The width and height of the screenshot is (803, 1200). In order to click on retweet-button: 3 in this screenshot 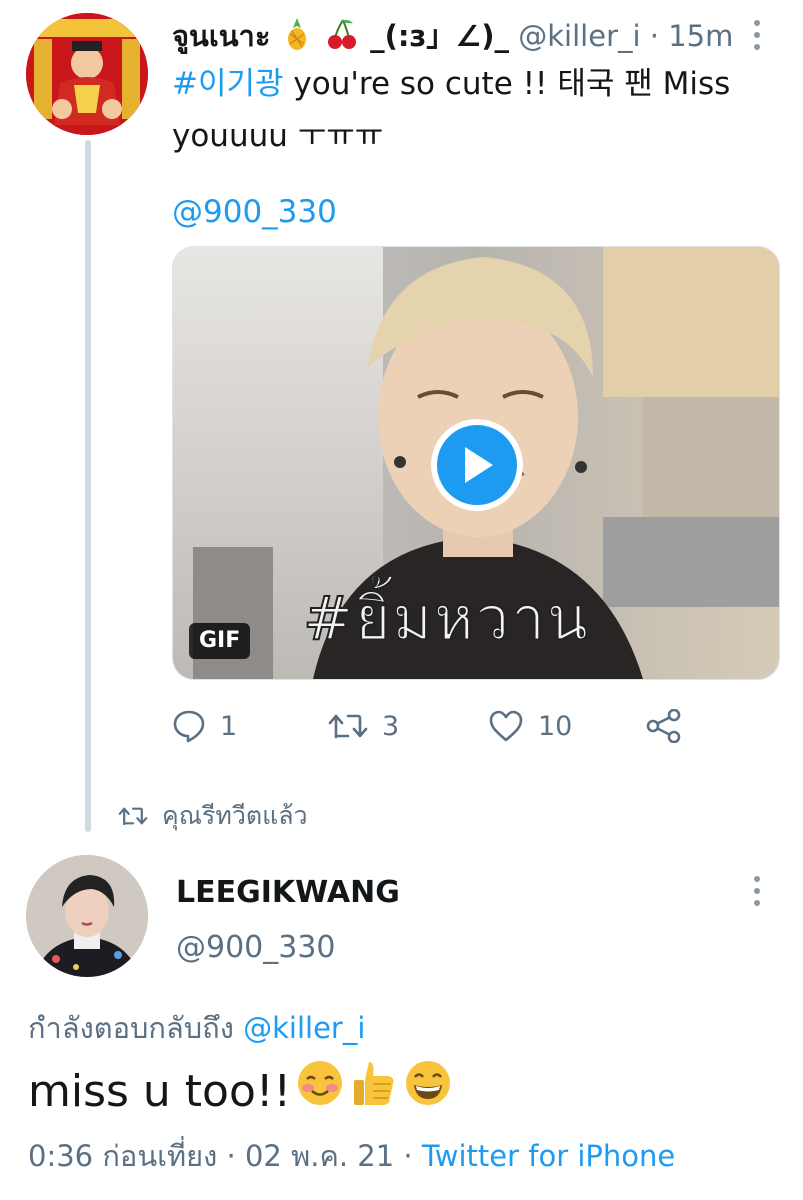, I will do `click(363, 726)`.